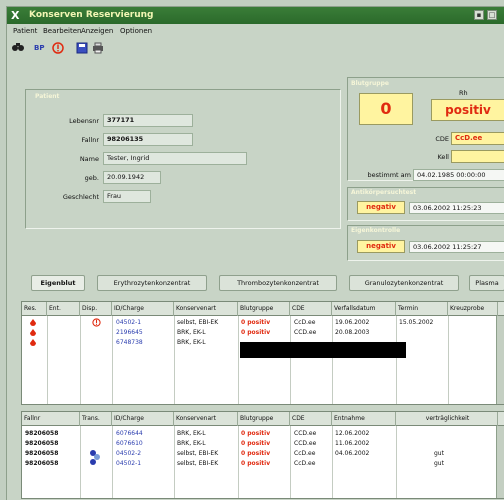  Describe the element at coordinates (144, 453) in the screenshot. I see `table-cell: 04502-2` at that location.